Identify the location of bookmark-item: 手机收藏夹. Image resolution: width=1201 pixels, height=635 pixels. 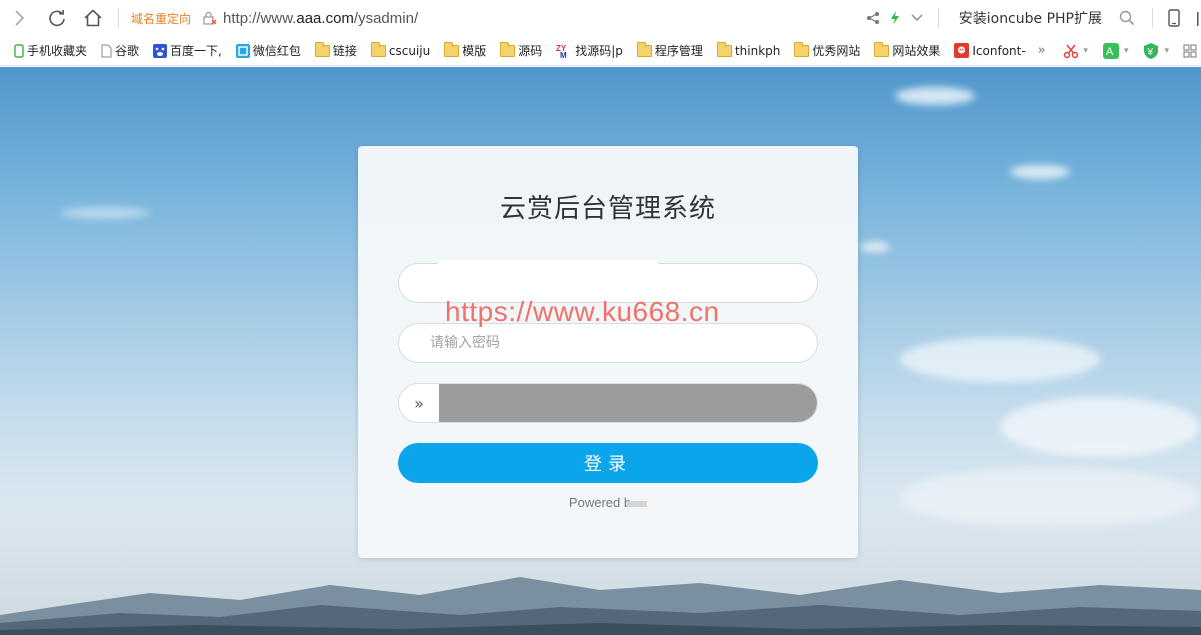
(50, 50).